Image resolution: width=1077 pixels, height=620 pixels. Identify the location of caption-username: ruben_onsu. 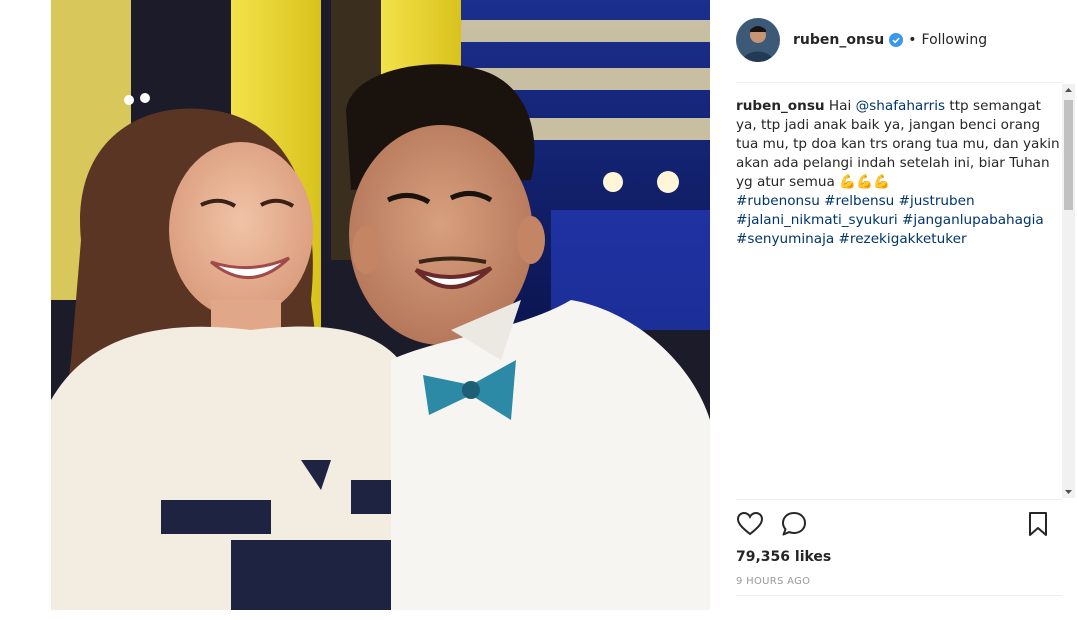
(780, 106).